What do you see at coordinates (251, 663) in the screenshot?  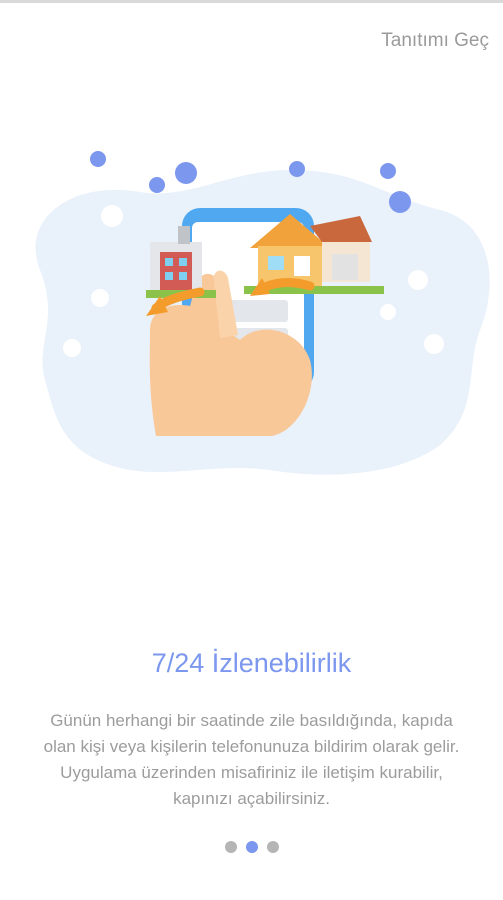 I see `page-title: 7/24 İzlenebilirlik` at bounding box center [251, 663].